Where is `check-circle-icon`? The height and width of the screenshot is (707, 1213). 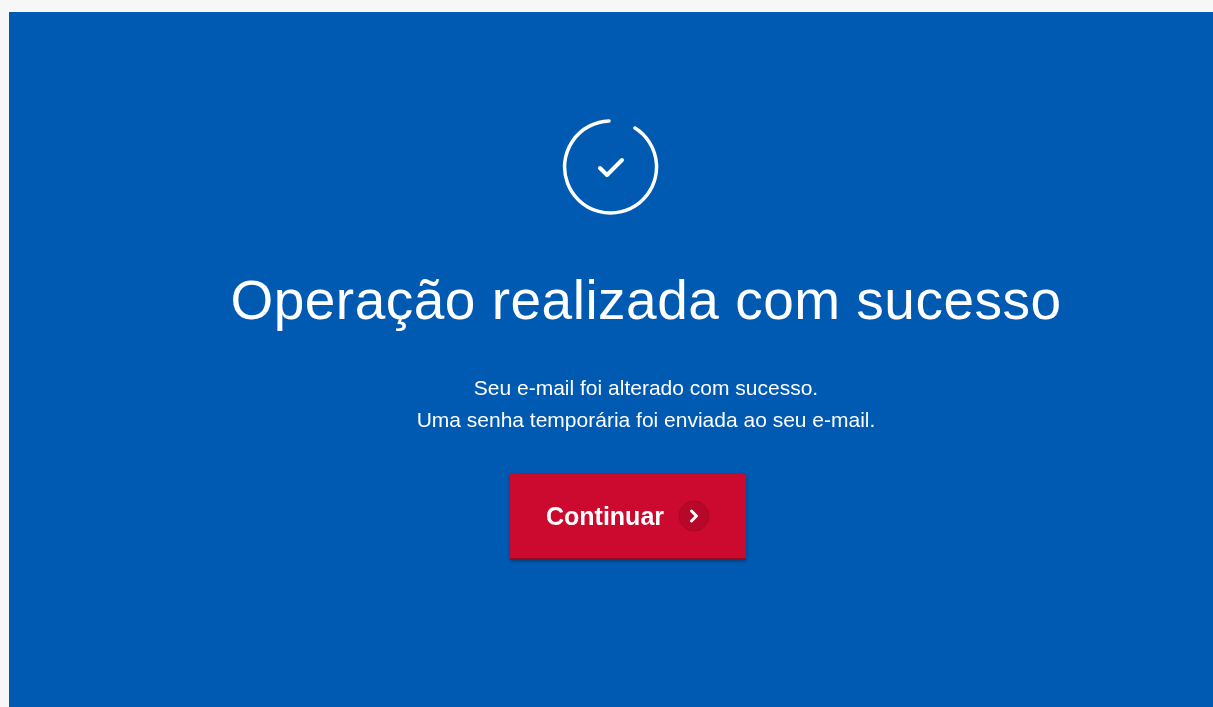
check-circle-icon is located at coordinates (611, 167).